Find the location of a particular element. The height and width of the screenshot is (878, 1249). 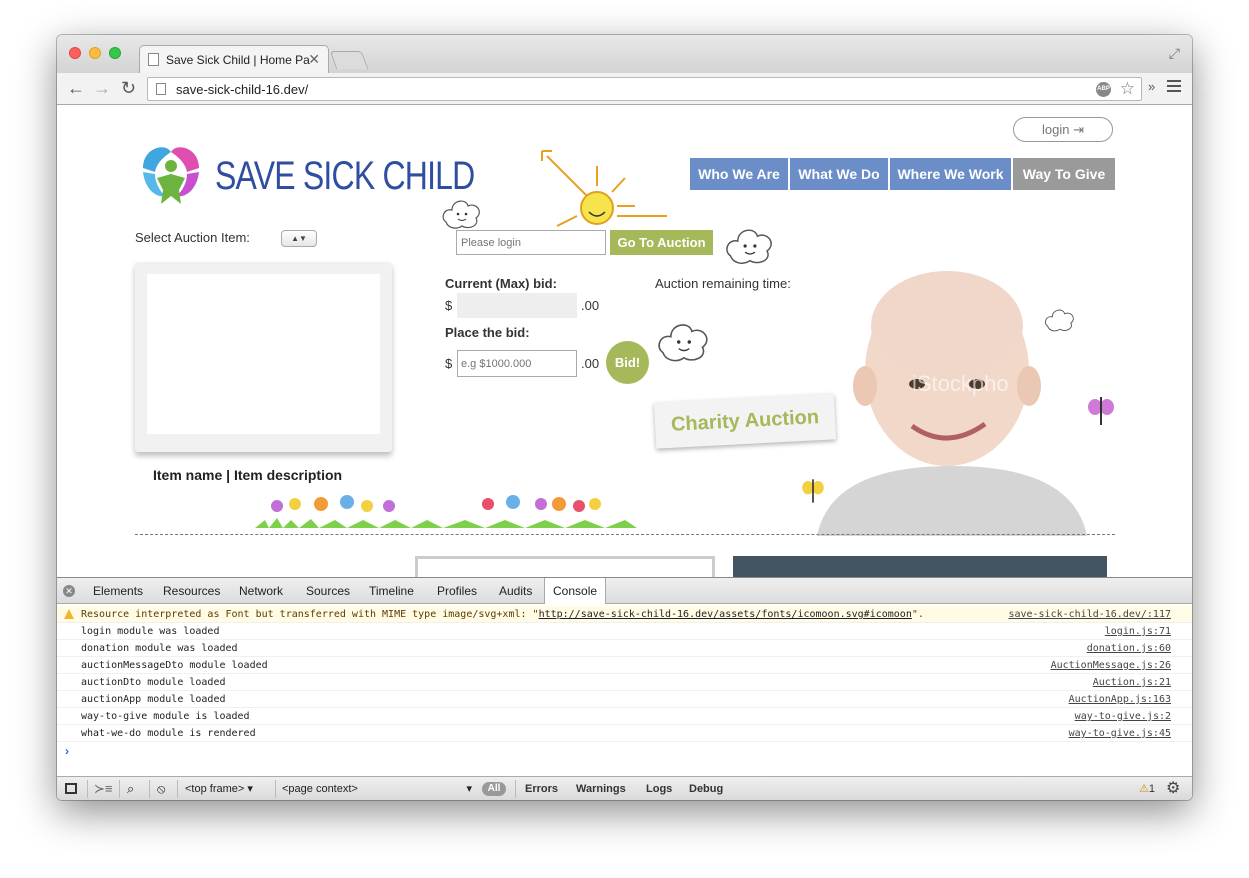

nav-way-to-give: Way To Give is located at coordinates (1064, 174).